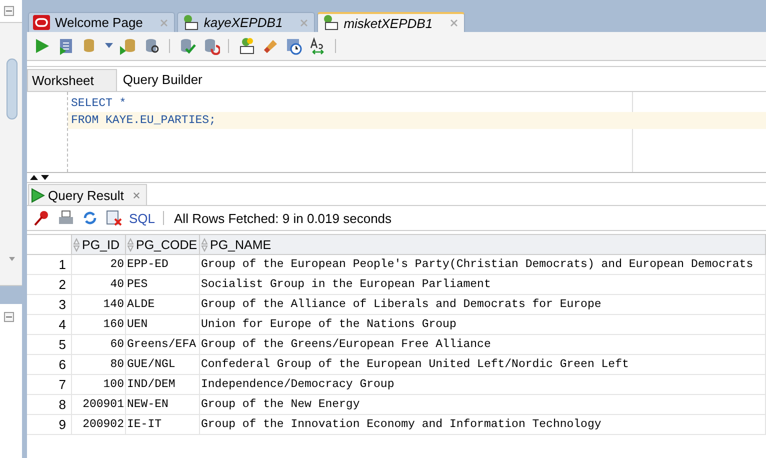 The width and height of the screenshot is (766, 458). I want to click on table-cell: Group of the European People's Party(Christian Democrats) and European Democrats, so click(483, 265).